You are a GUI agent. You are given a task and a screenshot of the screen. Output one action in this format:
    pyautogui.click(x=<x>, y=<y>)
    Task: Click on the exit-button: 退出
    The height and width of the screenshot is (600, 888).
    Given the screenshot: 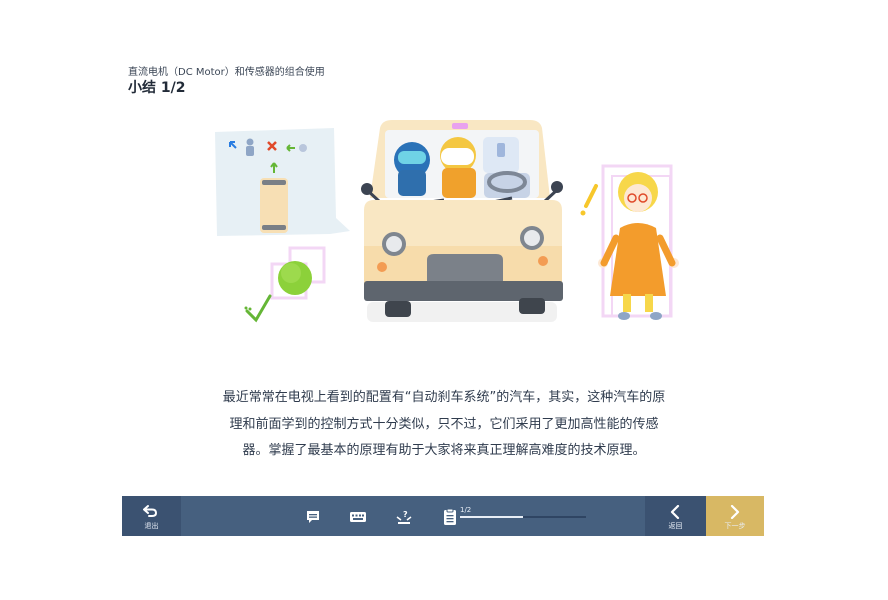 What is the action you would take?
    pyautogui.click(x=151, y=516)
    